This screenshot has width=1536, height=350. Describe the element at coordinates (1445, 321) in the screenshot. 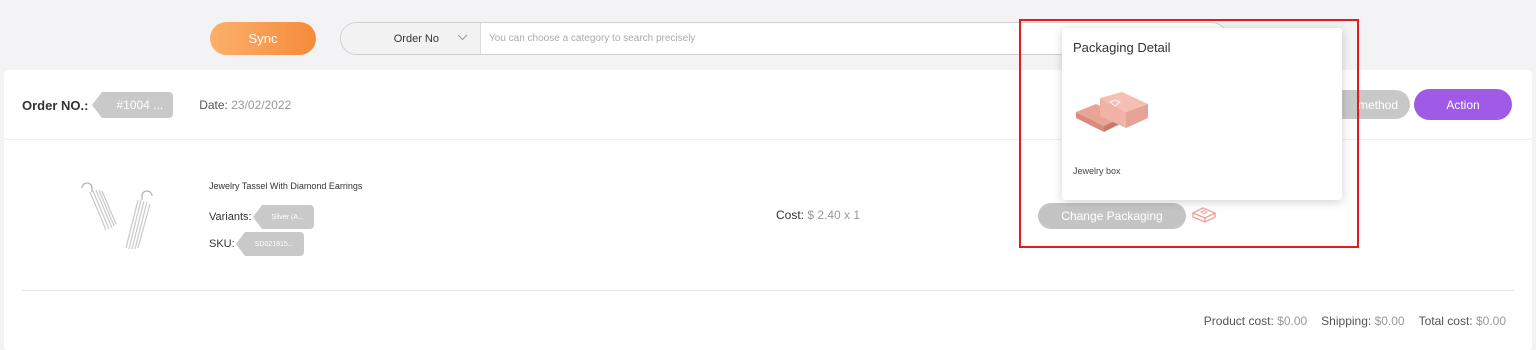

I see `total-cost-label: Total cost:` at that location.